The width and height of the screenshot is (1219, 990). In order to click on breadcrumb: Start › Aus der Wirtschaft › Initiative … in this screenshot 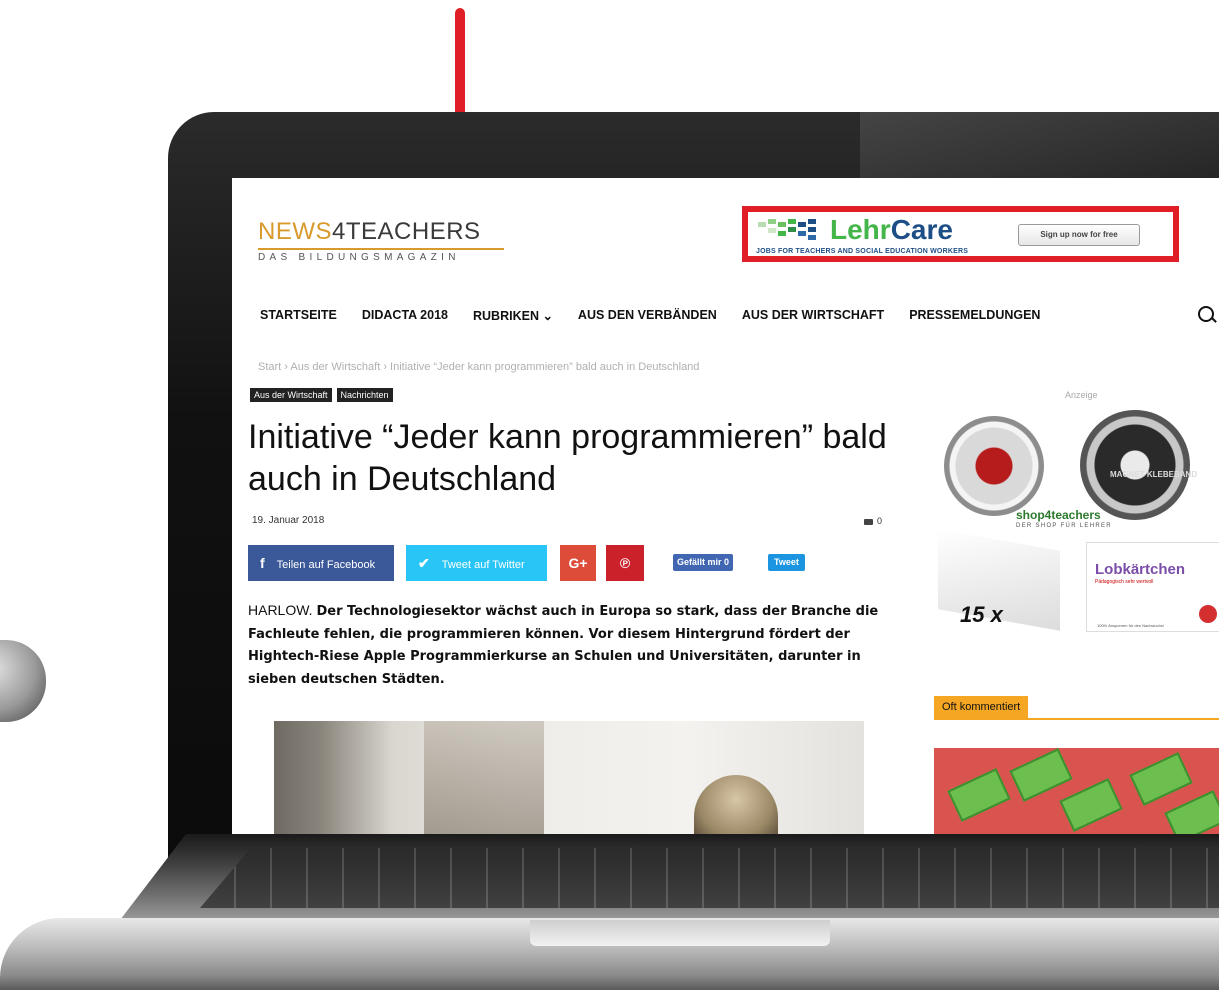, I will do `click(478, 367)`.